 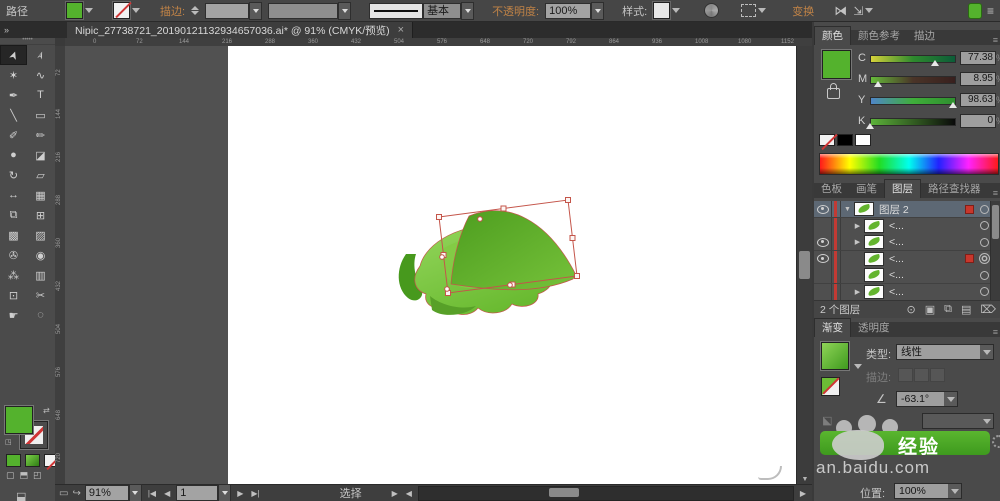 I want to click on draw-normal-icon: ▢, so click(x=10, y=475).